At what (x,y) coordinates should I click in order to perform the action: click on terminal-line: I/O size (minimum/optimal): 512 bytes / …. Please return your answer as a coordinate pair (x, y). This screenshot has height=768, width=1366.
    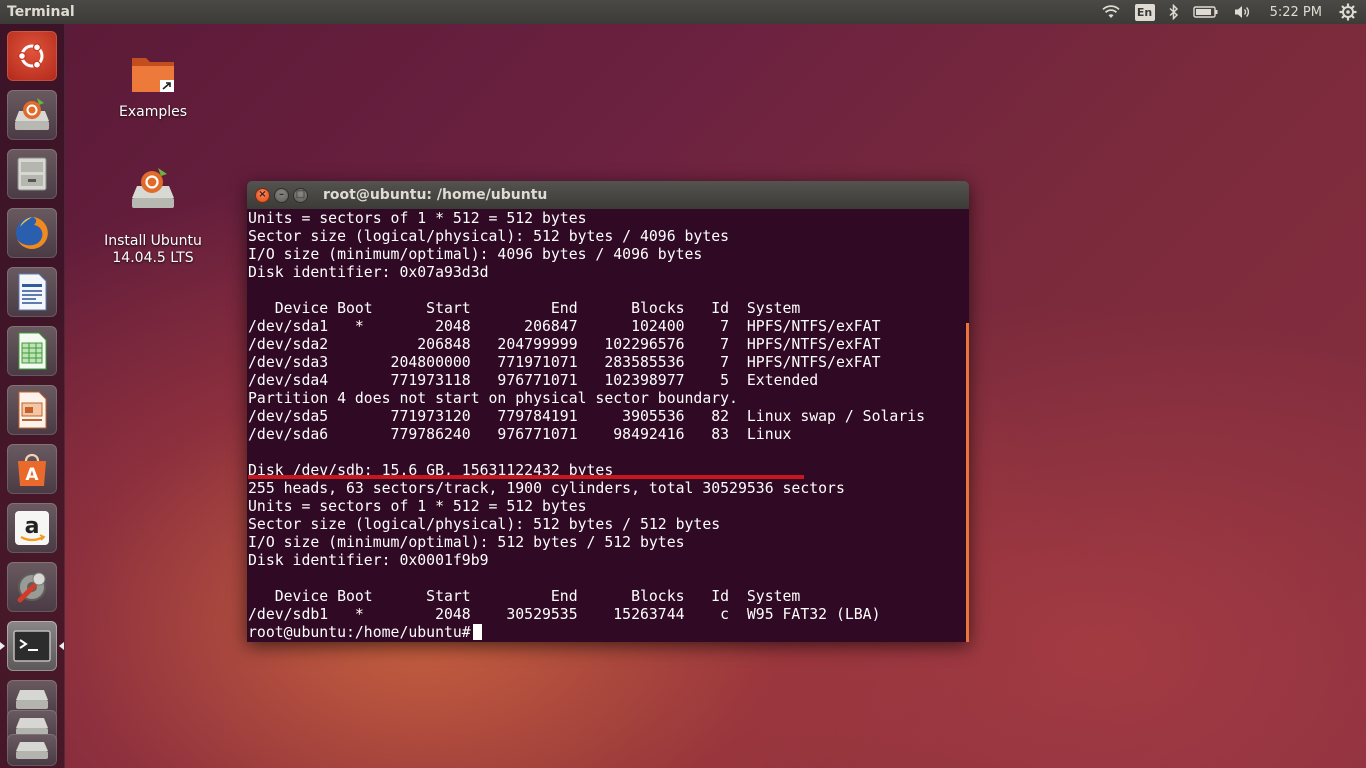
    Looking at the image, I should click on (466, 542).